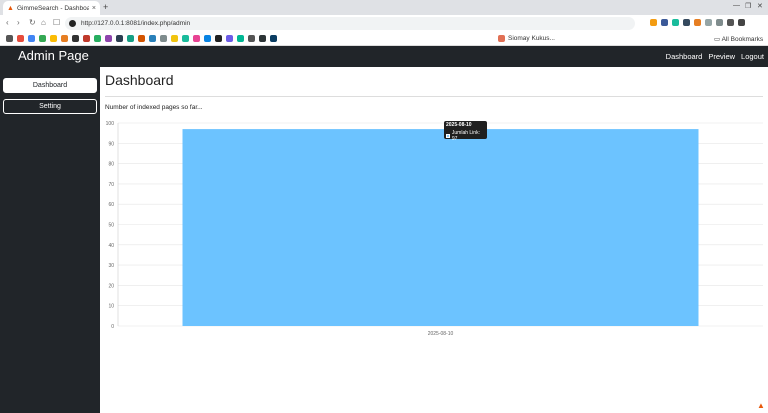 This screenshot has height=413, width=768. I want to click on top-navbar: Dashboard Preview Logout, so click(434, 56).